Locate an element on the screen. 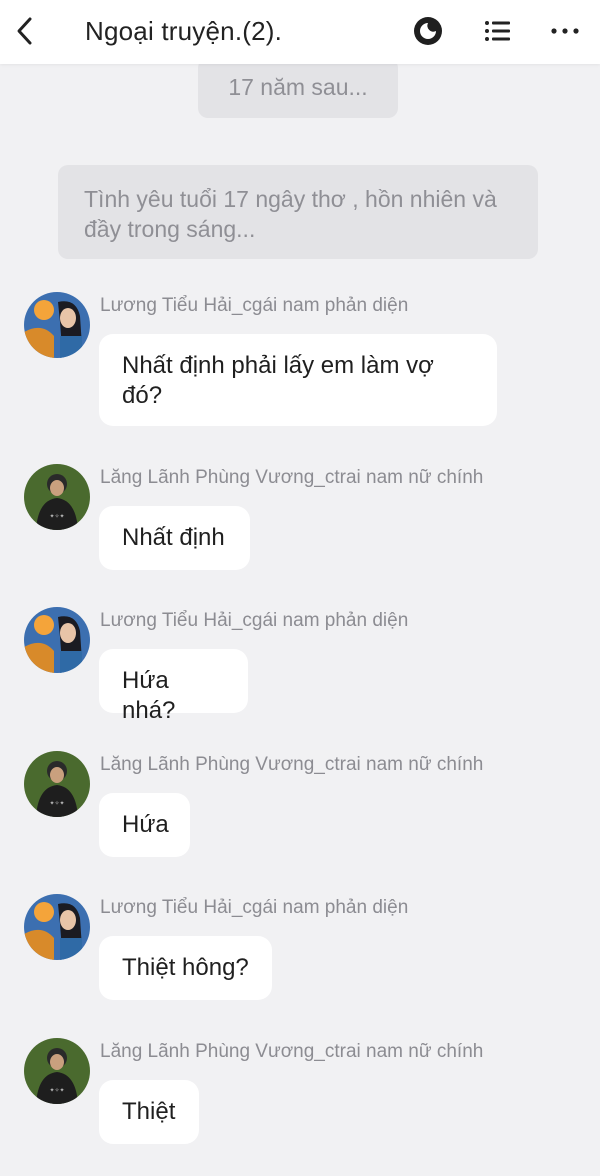 This screenshot has width=600, height=1176. message-bubble: Thiệt hông? is located at coordinates (185, 968).